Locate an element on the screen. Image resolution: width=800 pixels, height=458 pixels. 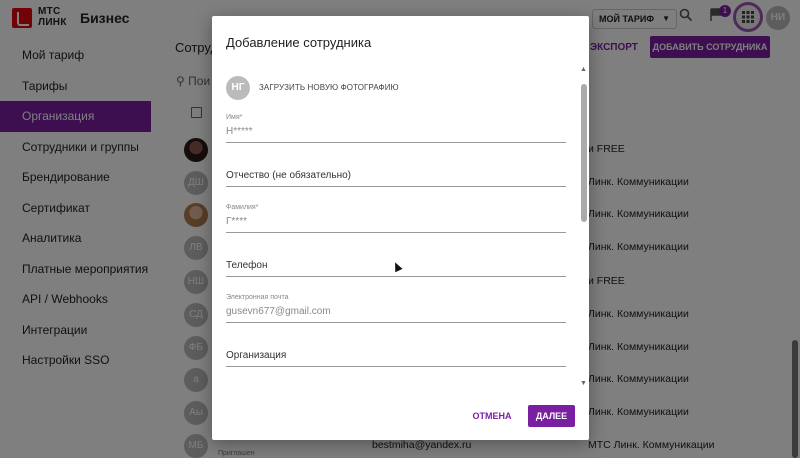
cancel-button: ОТМЕНА is located at coordinates (492, 416).